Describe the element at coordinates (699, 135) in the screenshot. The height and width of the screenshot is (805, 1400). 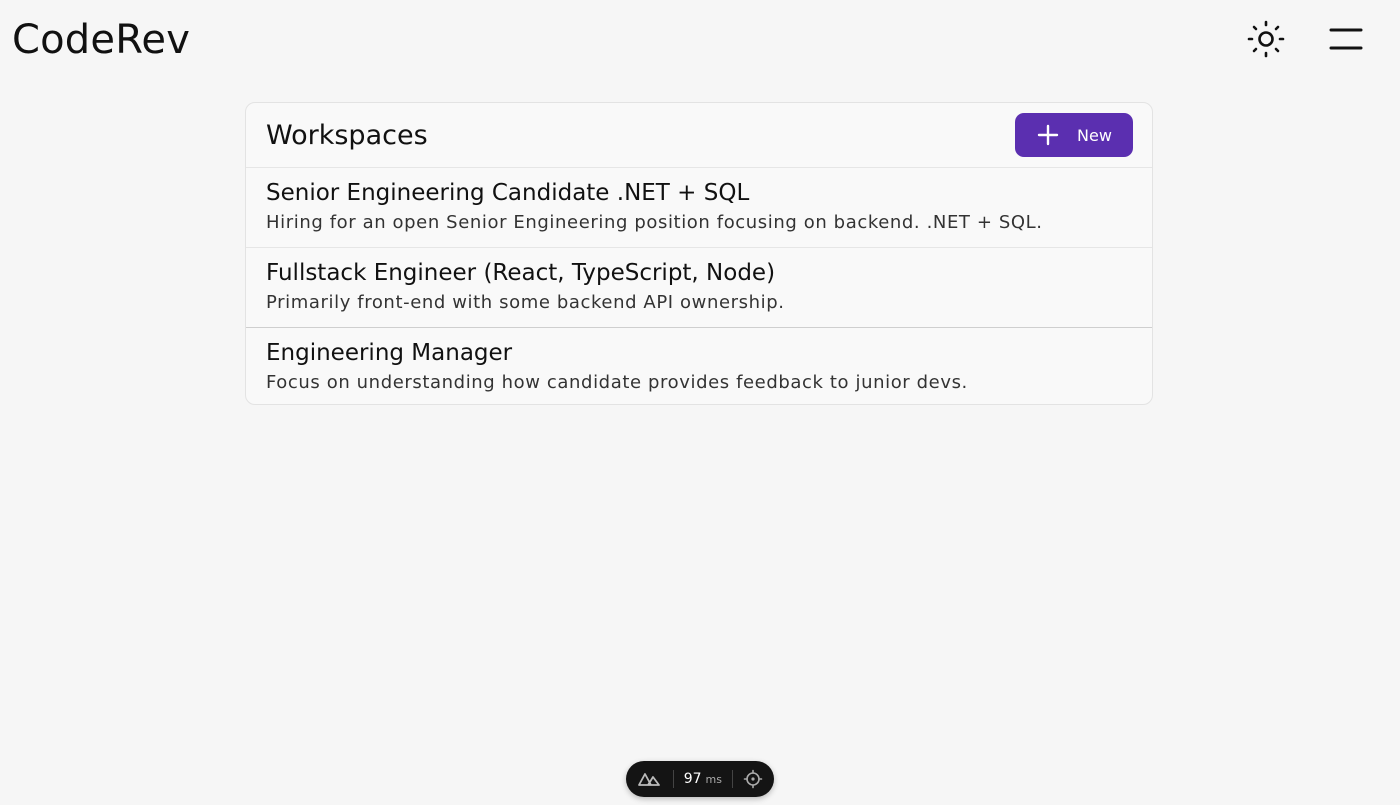
I see `workspaces-header: Workspaces New` at that location.